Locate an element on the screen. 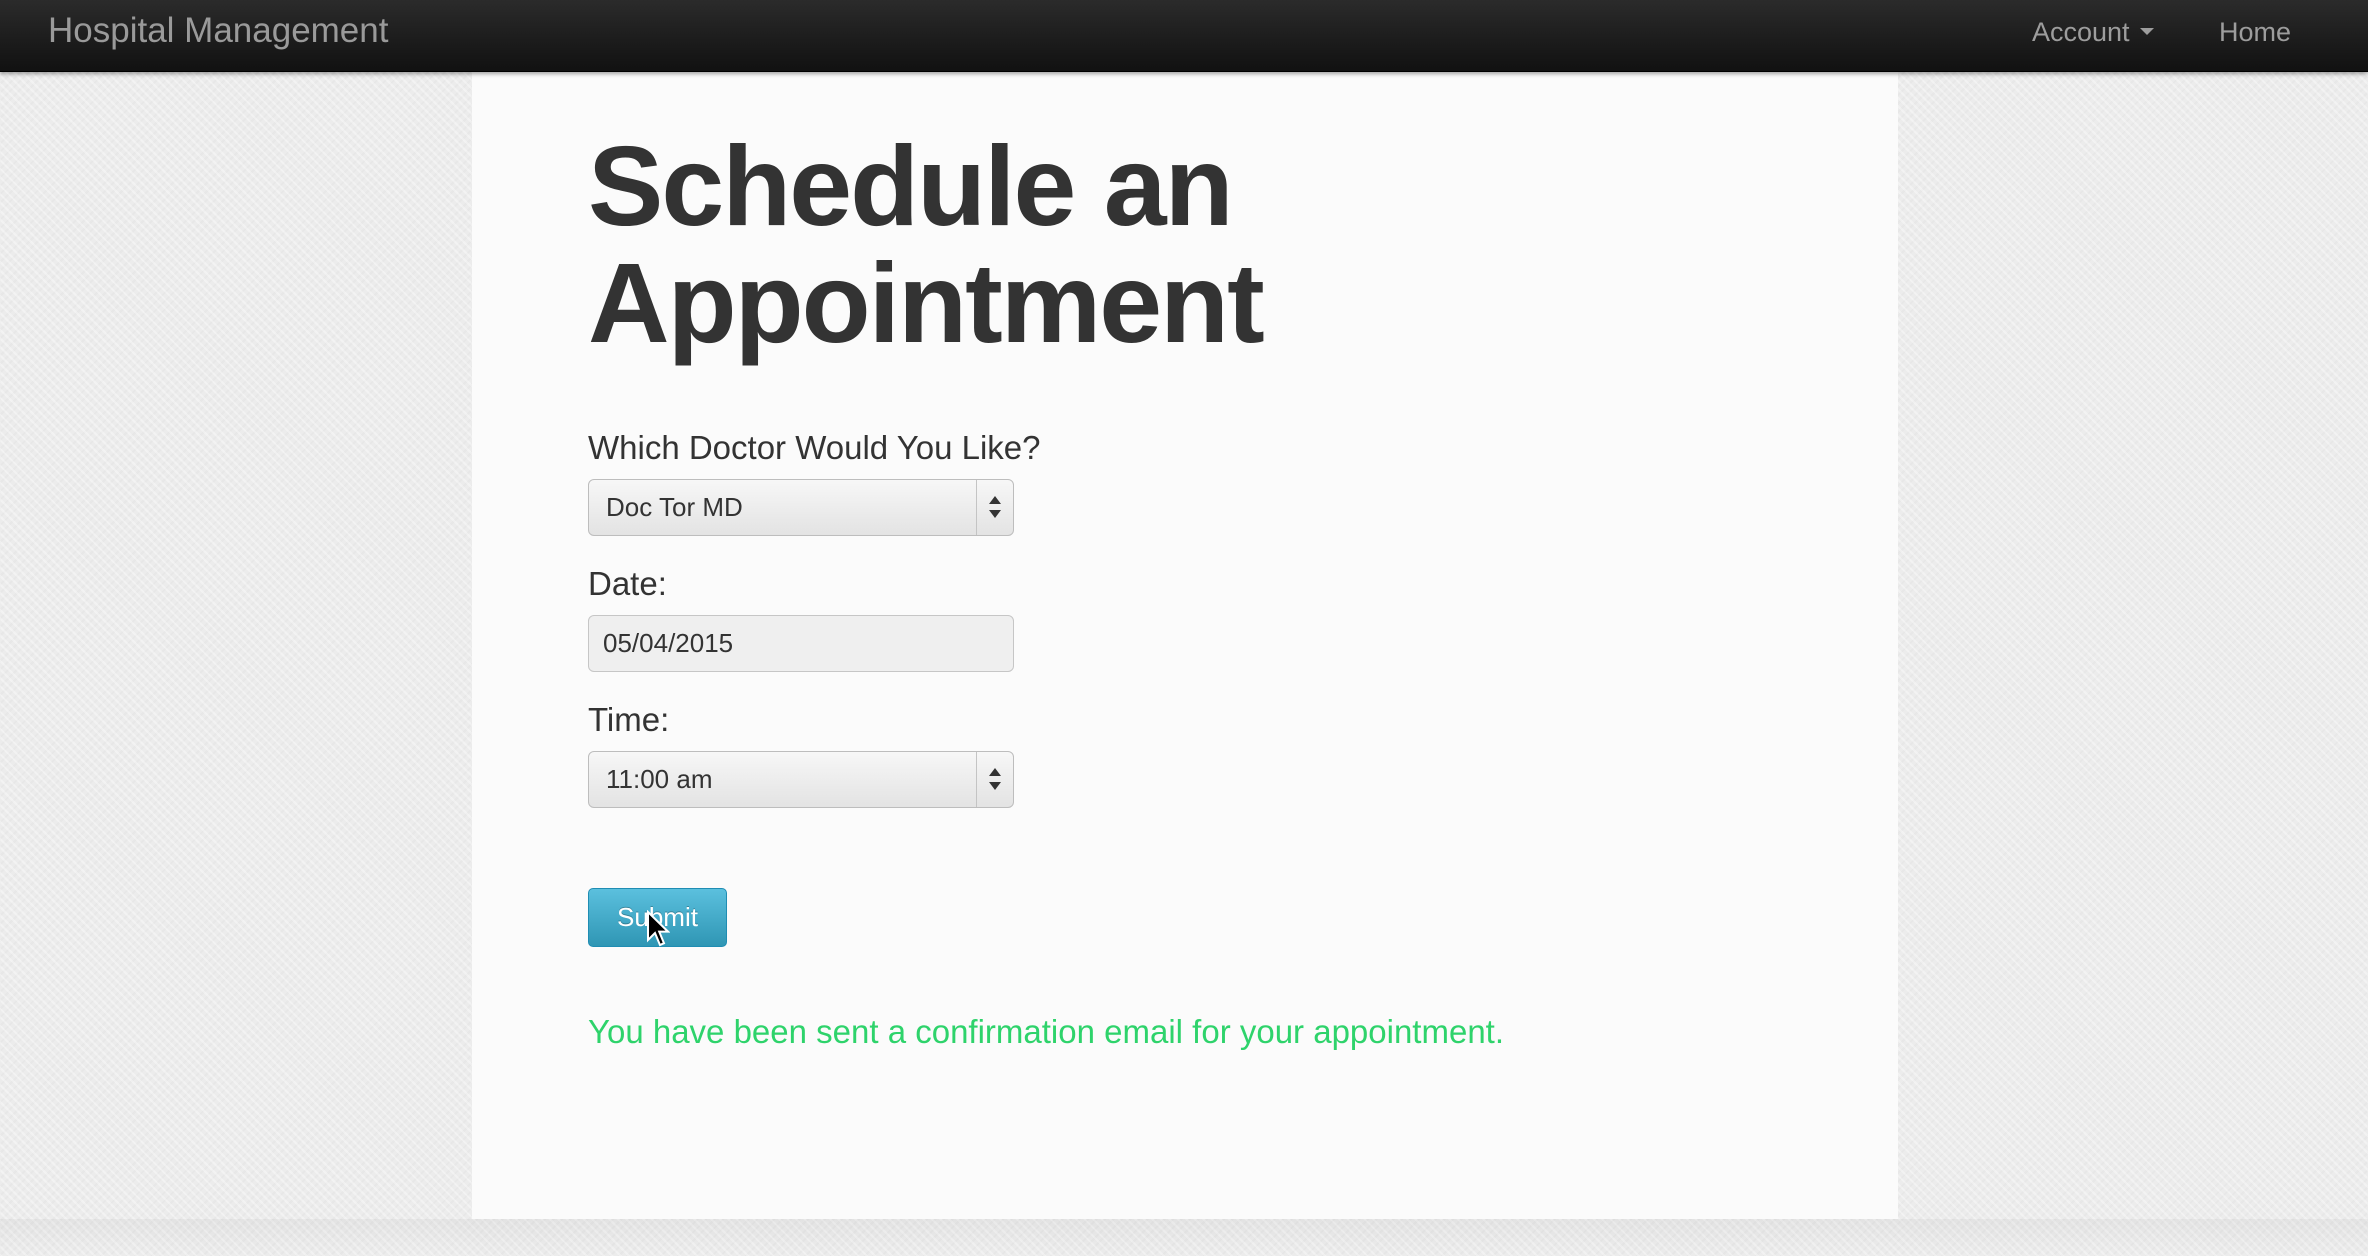  page-title: Schedule an Appointment is located at coordinates (926, 244).